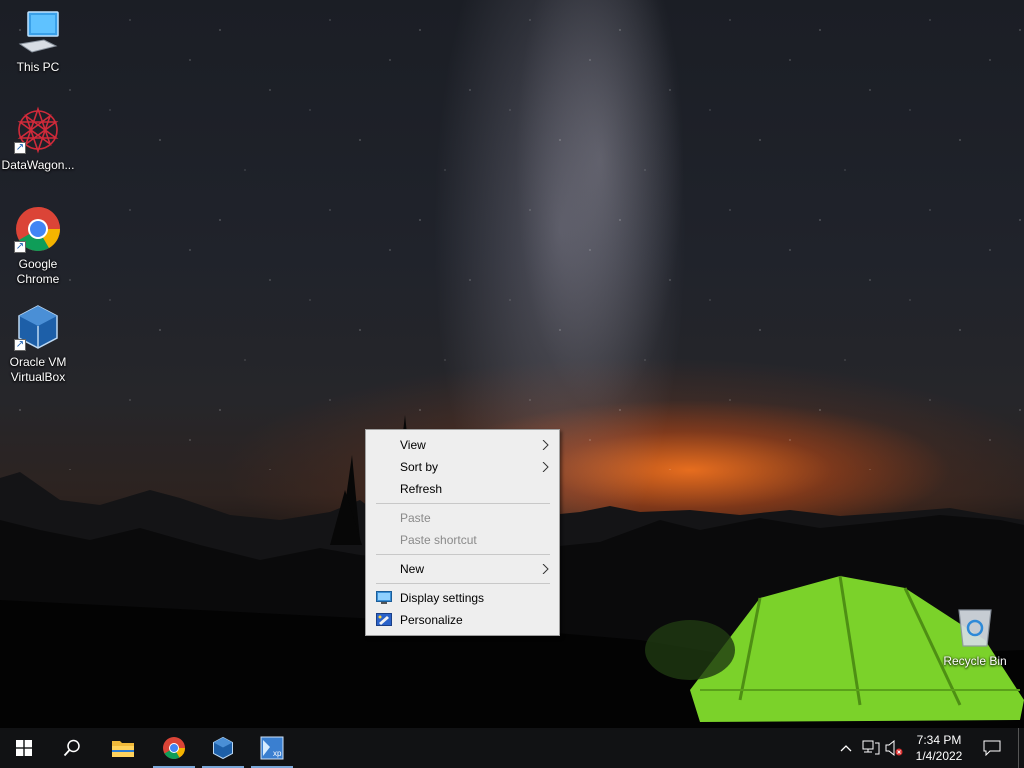 The width and height of the screenshot is (1024, 768). Describe the element at coordinates (38, 130) in the screenshot. I see `datawagon-icon: ↗` at that location.